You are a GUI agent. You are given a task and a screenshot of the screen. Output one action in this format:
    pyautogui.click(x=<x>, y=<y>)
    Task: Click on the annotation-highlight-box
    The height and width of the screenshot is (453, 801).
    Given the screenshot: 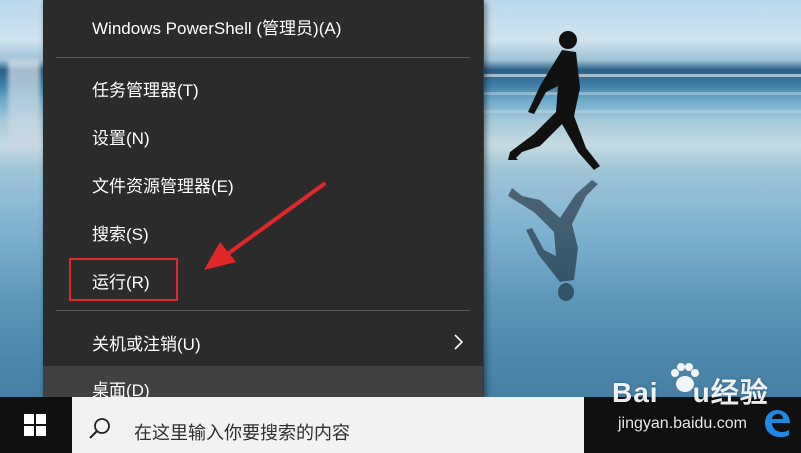 What is the action you would take?
    pyautogui.click(x=123, y=279)
    